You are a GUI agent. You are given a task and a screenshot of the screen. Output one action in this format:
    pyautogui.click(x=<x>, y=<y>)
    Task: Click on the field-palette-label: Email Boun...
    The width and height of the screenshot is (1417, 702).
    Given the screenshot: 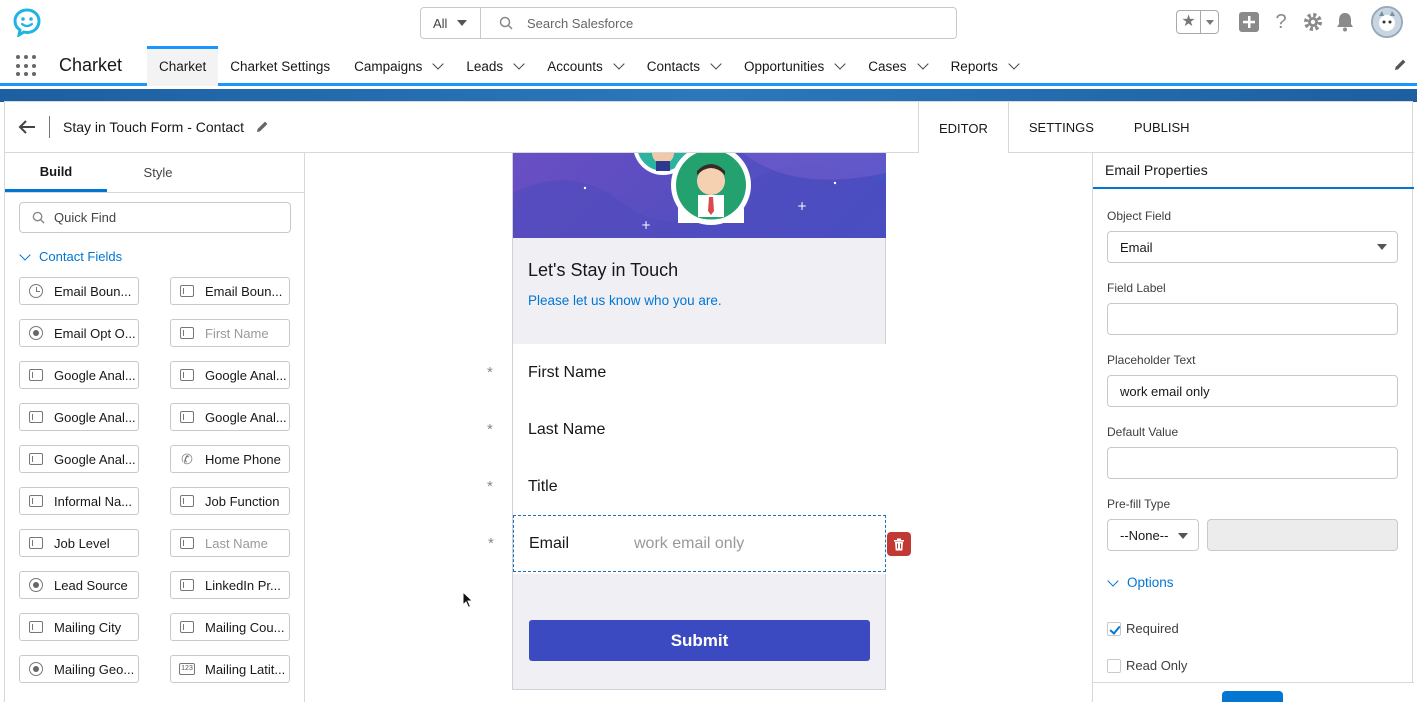 What is the action you would take?
    pyautogui.click(x=93, y=291)
    